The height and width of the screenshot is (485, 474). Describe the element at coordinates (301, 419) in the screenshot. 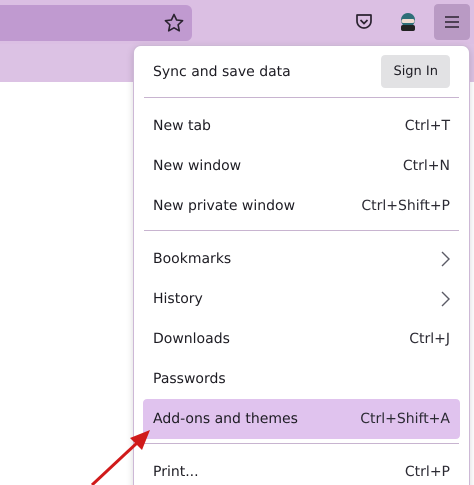

I see `menu-item: Add-ons and themes Ctrl+Shift+A` at that location.